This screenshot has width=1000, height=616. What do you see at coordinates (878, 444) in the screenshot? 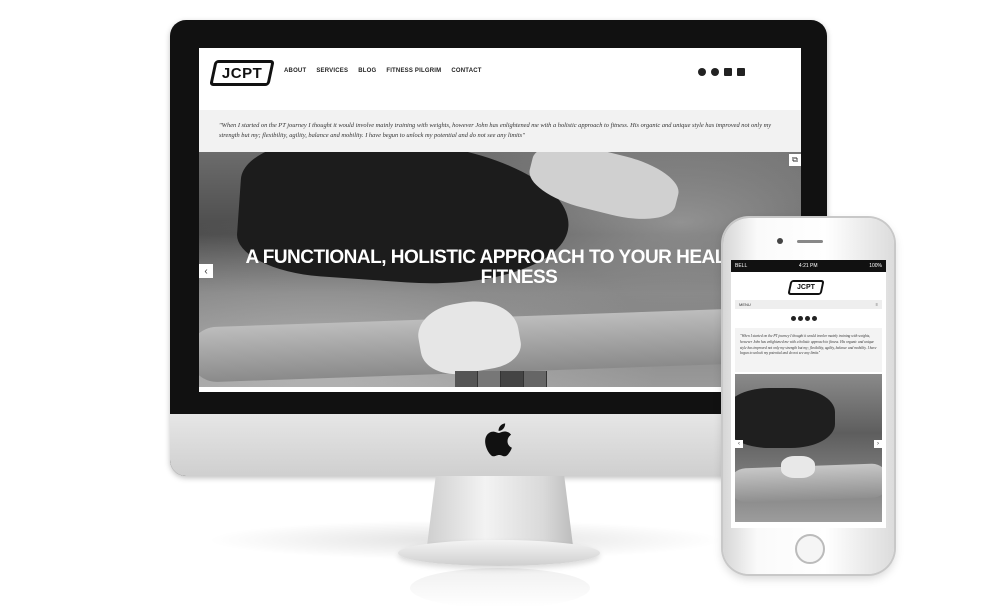
I see `mobile-next-icon: ›` at bounding box center [878, 444].